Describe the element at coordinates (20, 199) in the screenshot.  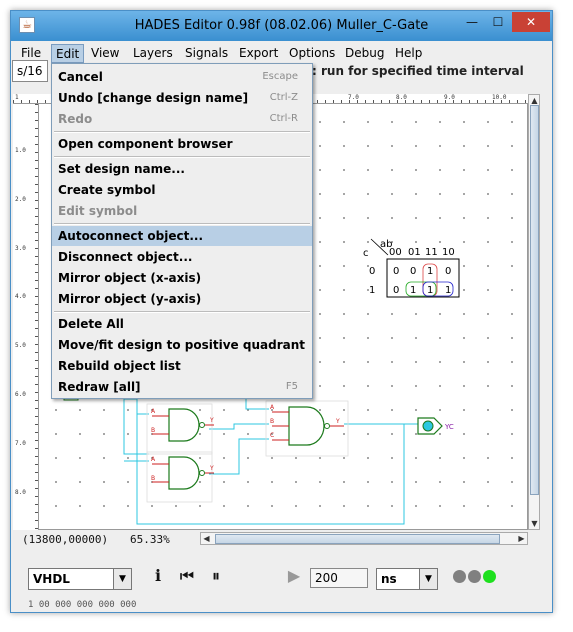
I see `ruler-left-tick: 2.0` at that location.